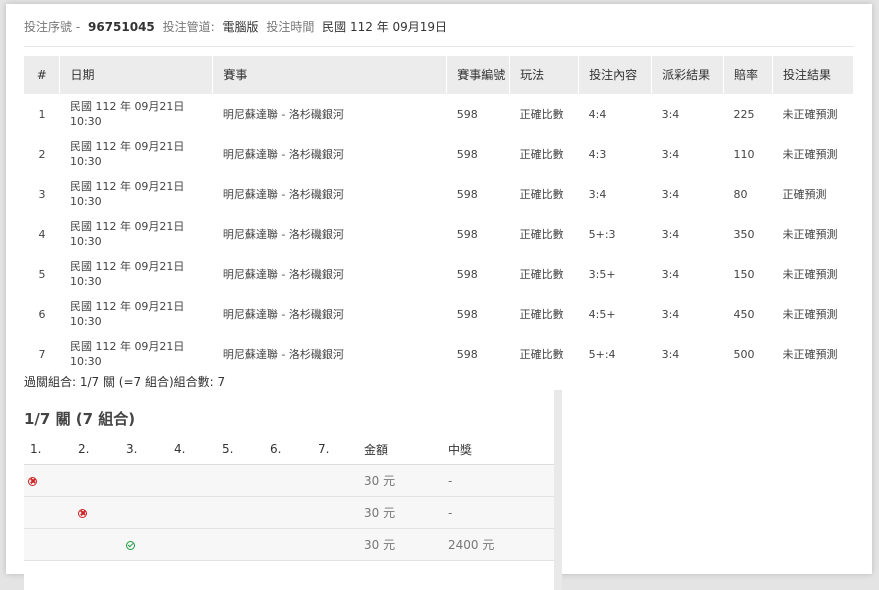 Image resolution: width=879 pixels, height=590 pixels. Describe the element at coordinates (544, 75) in the screenshot. I see `col-header-play: 玩法` at that location.